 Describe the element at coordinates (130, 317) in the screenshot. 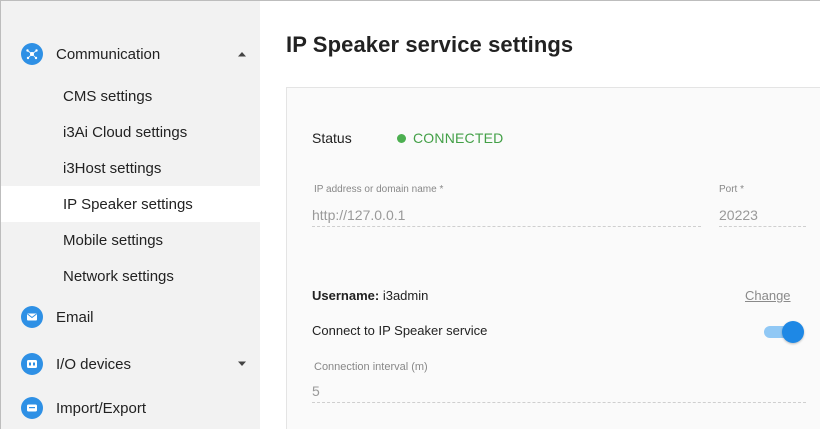

I see `sidebar-group-email: Email` at that location.